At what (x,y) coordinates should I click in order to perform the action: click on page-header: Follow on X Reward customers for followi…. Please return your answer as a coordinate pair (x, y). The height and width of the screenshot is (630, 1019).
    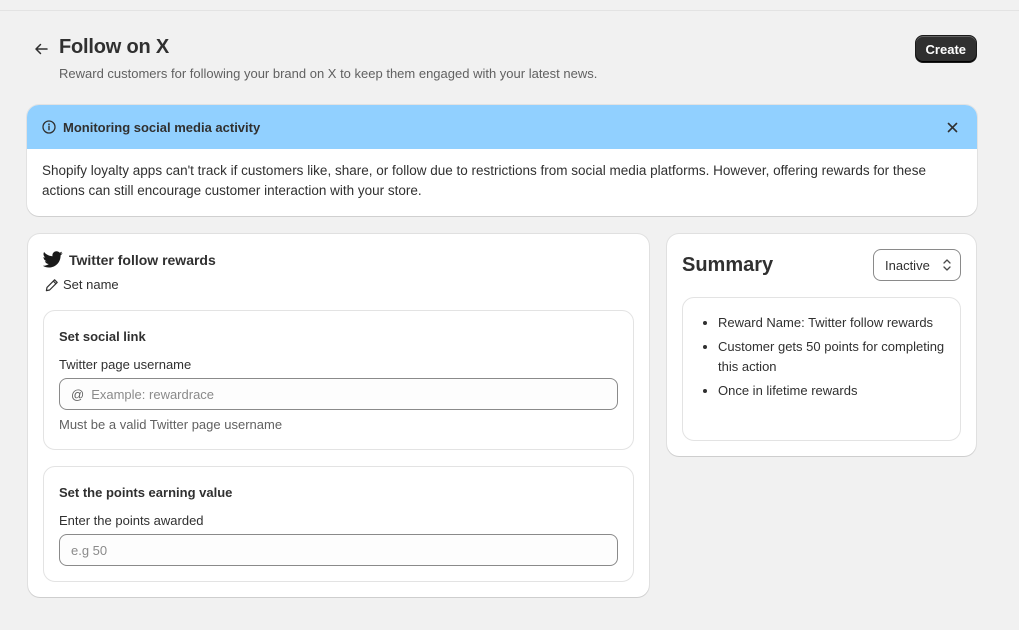
    Looking at the image, I should click on (502, 59).